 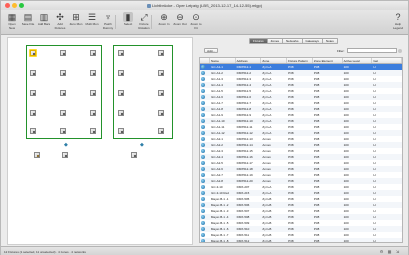 What do you see at coordinates (341, 51) in the screenshot?
I see `filter-label: Filter:` at bounding box center [341, 51].